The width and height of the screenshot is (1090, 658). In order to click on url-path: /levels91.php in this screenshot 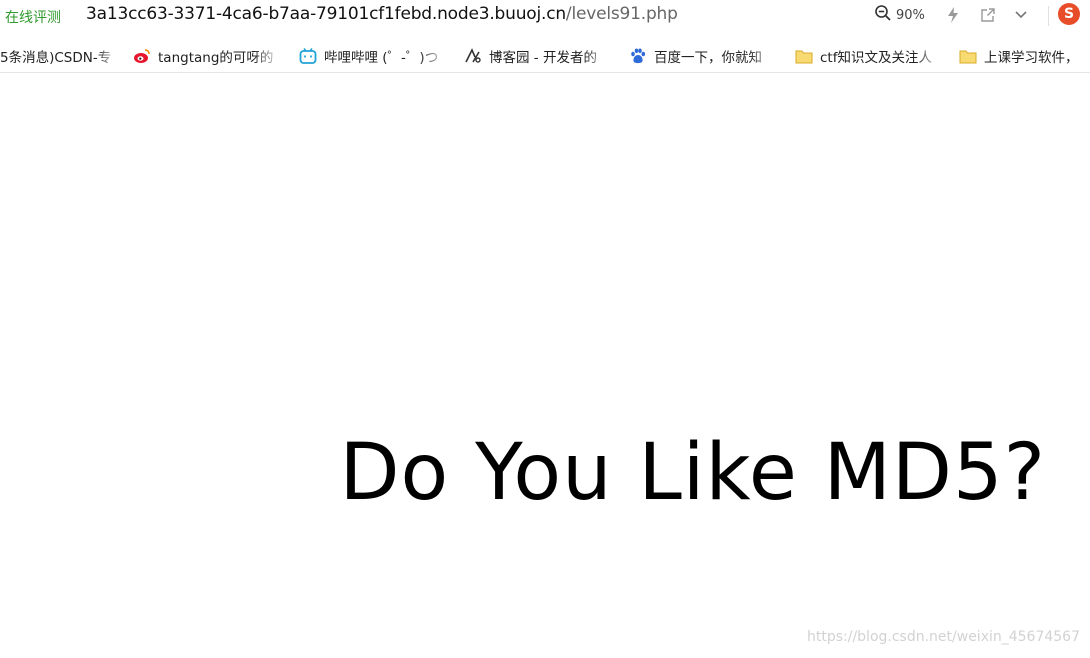, I will do `click(621, 14)`.